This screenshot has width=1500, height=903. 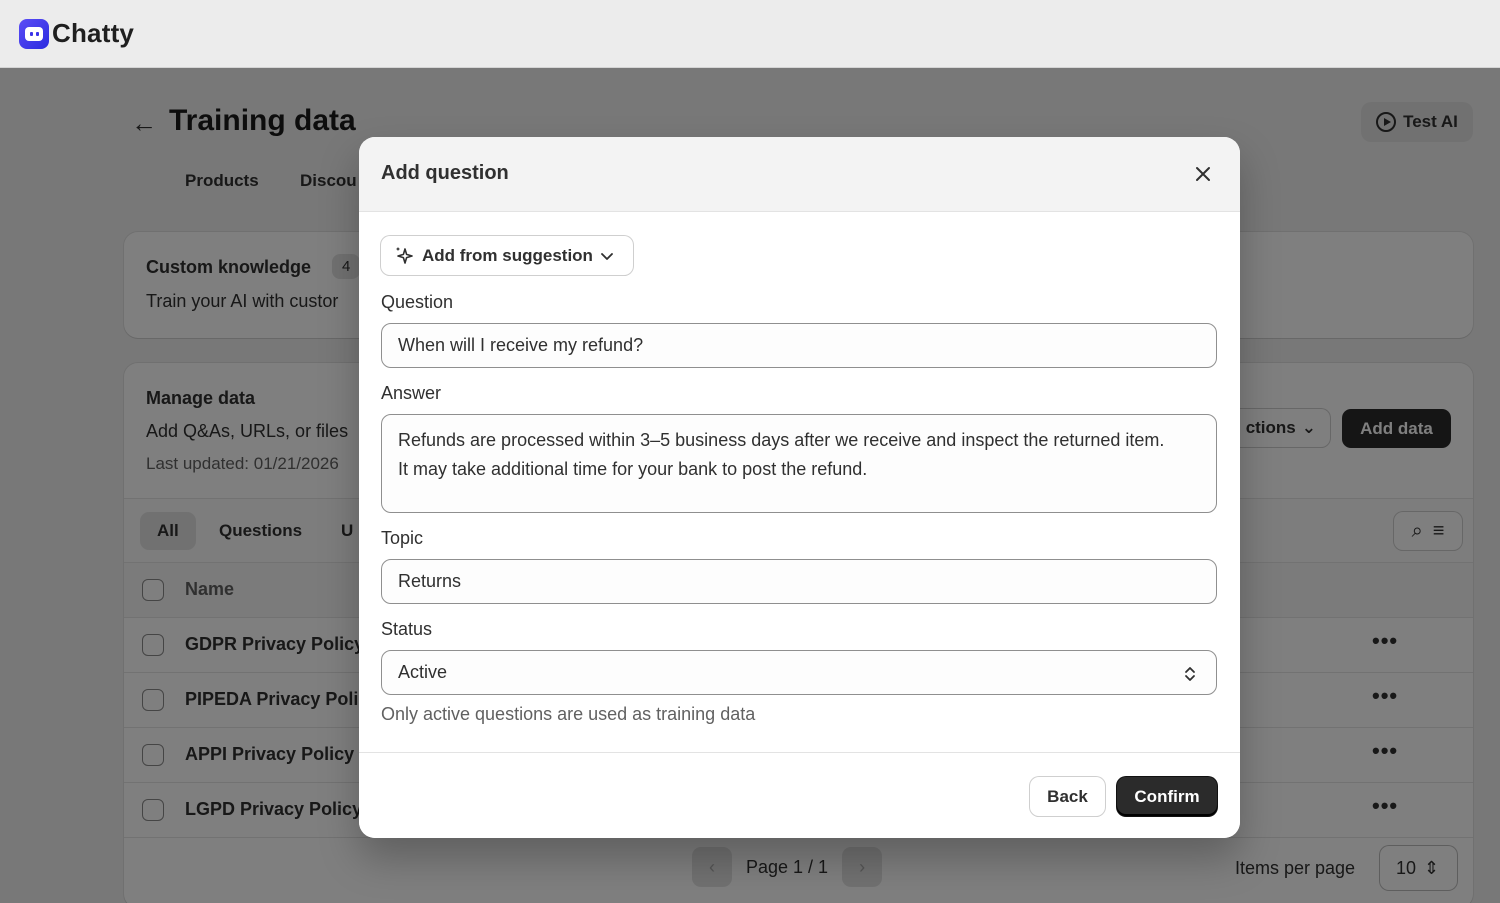 I want to click on chevron-down-icon, so click(x=607, y=256).